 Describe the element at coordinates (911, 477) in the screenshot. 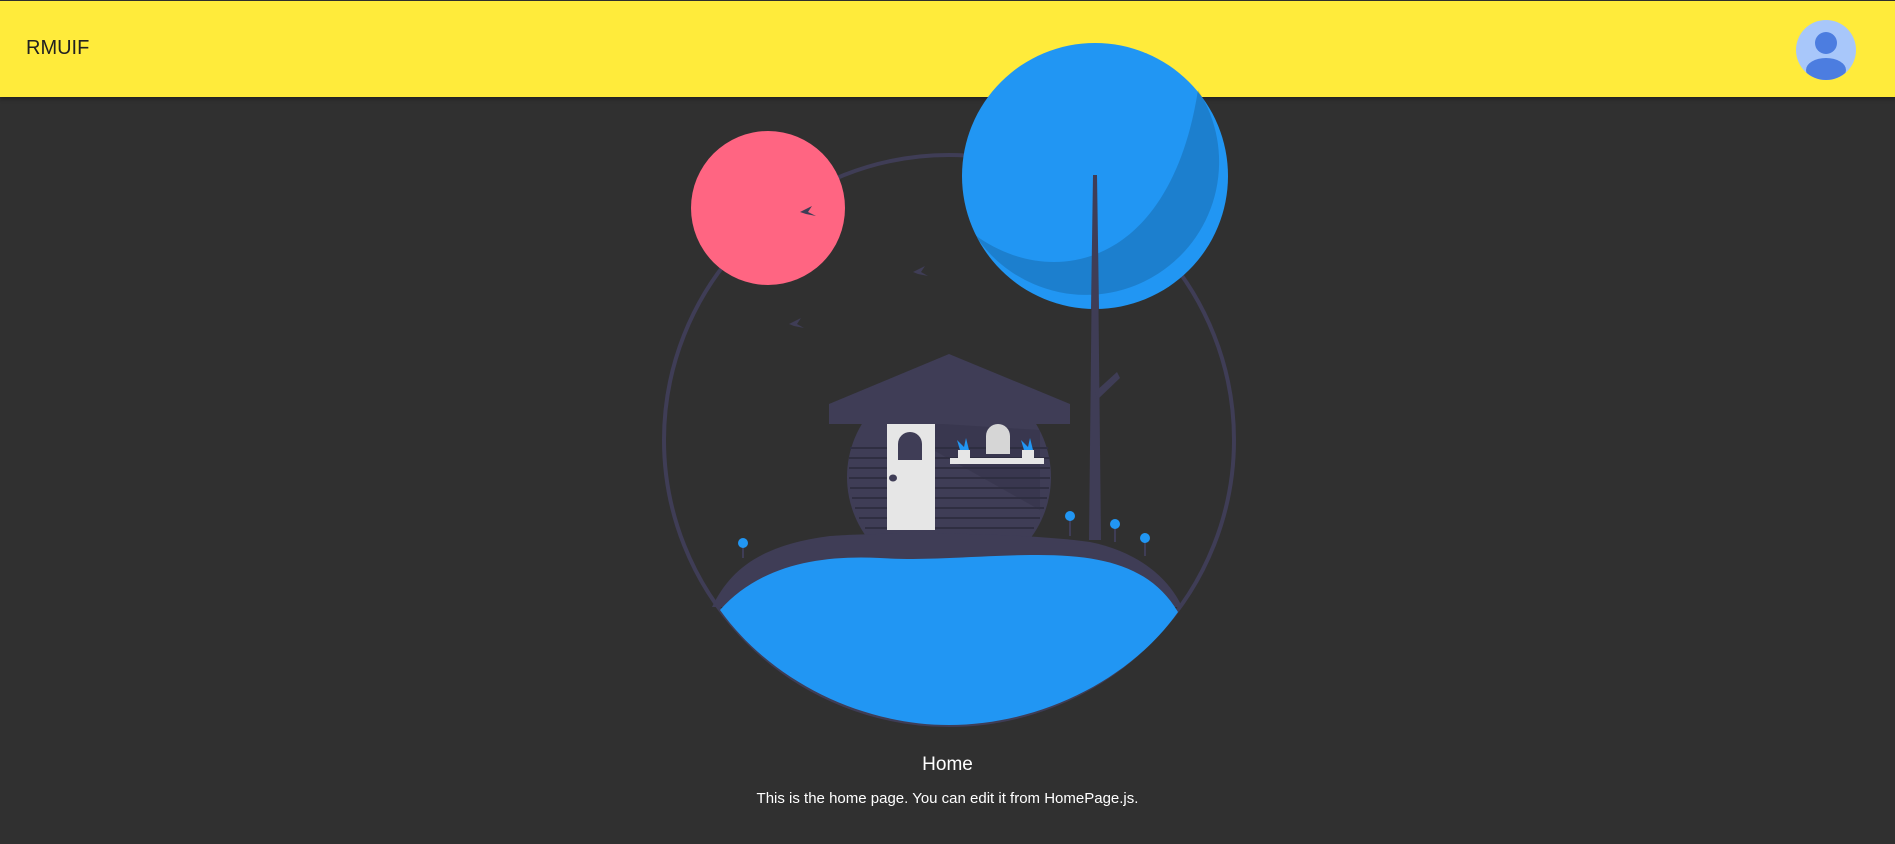

I see `house-door` at that location.